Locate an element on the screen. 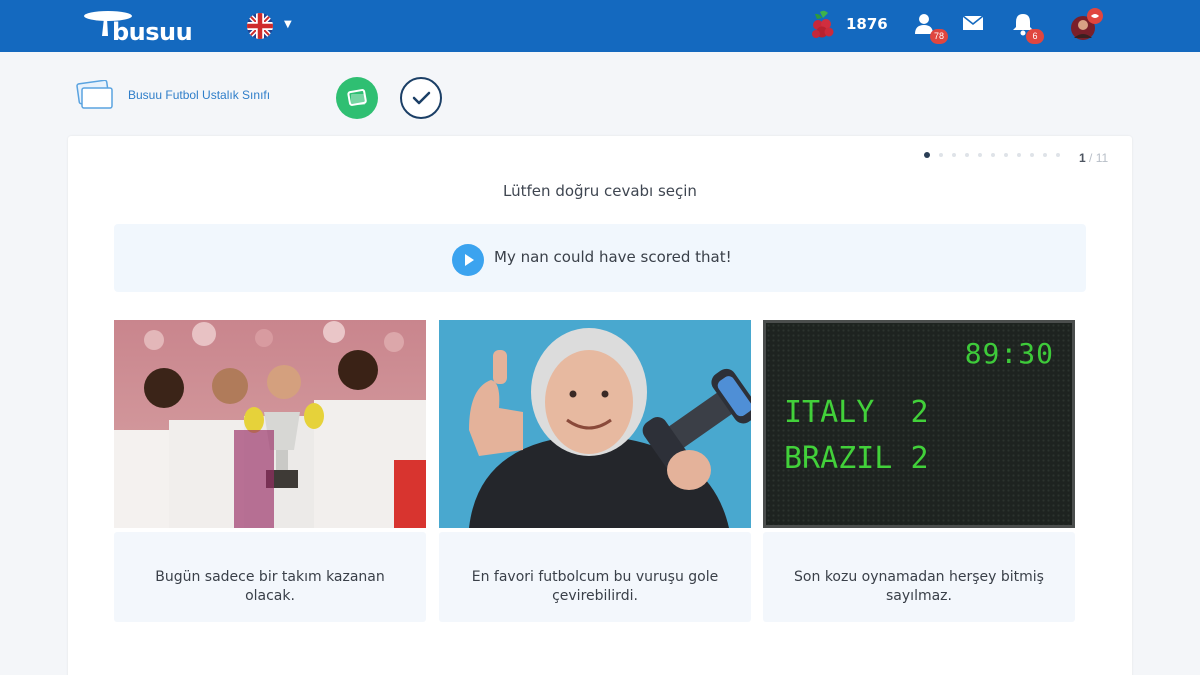 This screenshot has height=675, width=1200. progress-dot-active is located at coordinates (927, 155).